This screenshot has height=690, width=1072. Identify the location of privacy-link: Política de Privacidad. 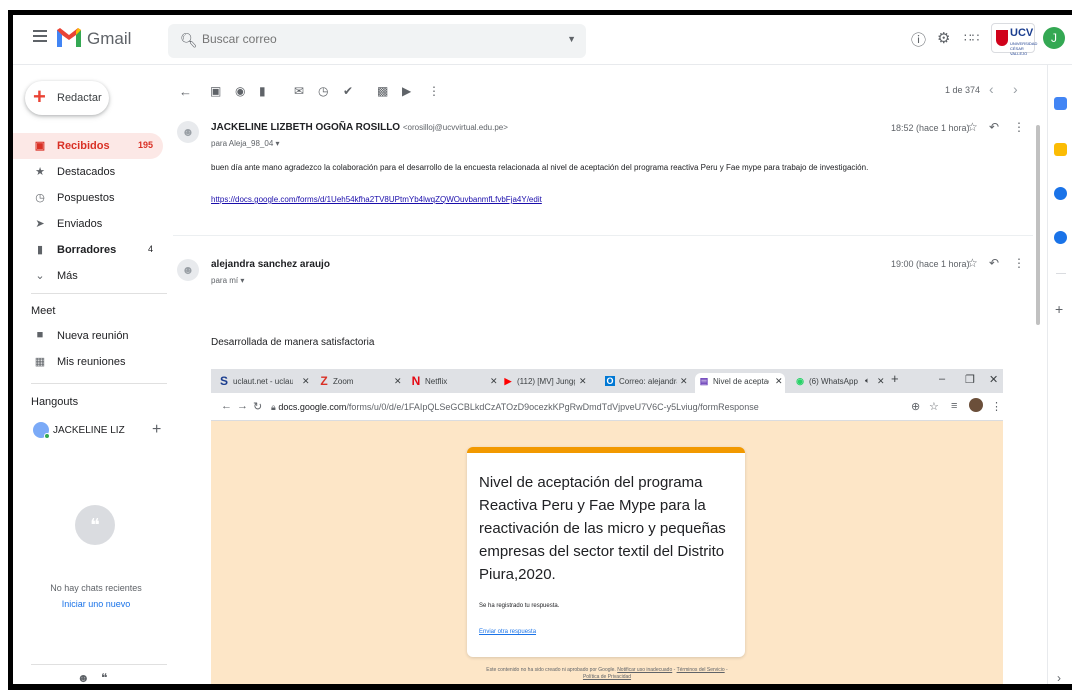
(607, 677).